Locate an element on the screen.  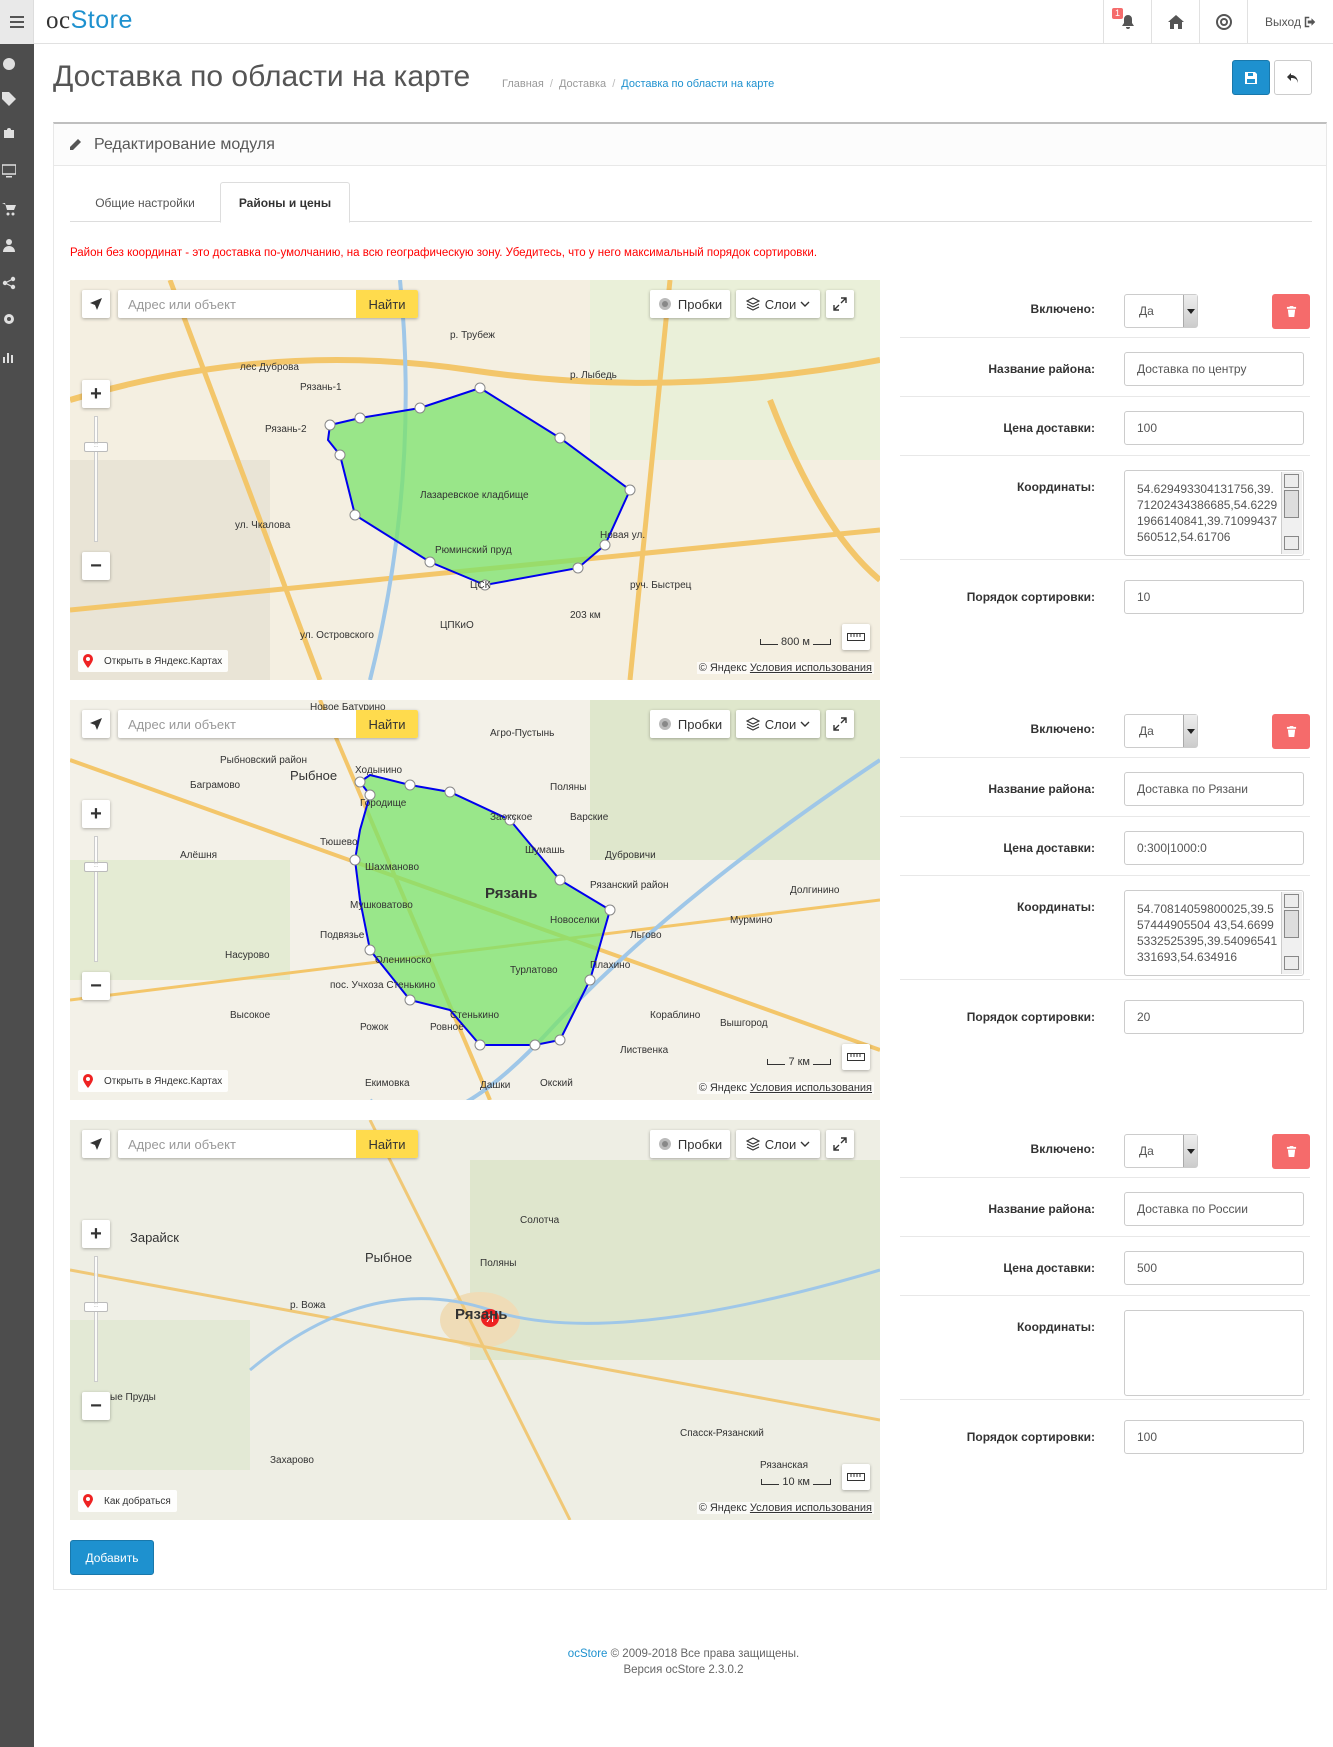
tab-zones: Районы и цены is located at coordinates (285, 202).